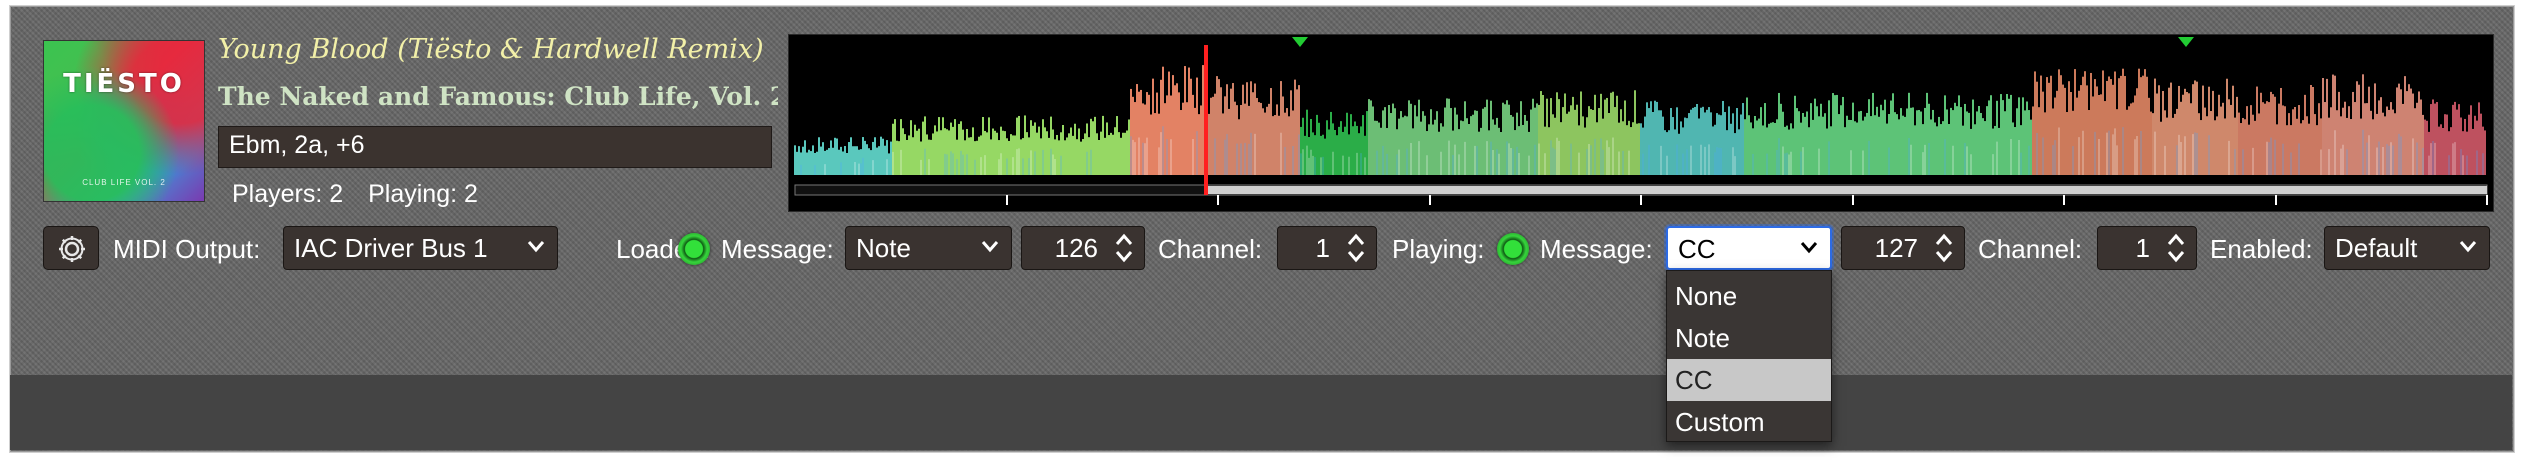  Describe the element at coordinates (288, 194) in the screenshot. I see `players-count-label: Players: 2` at that location.